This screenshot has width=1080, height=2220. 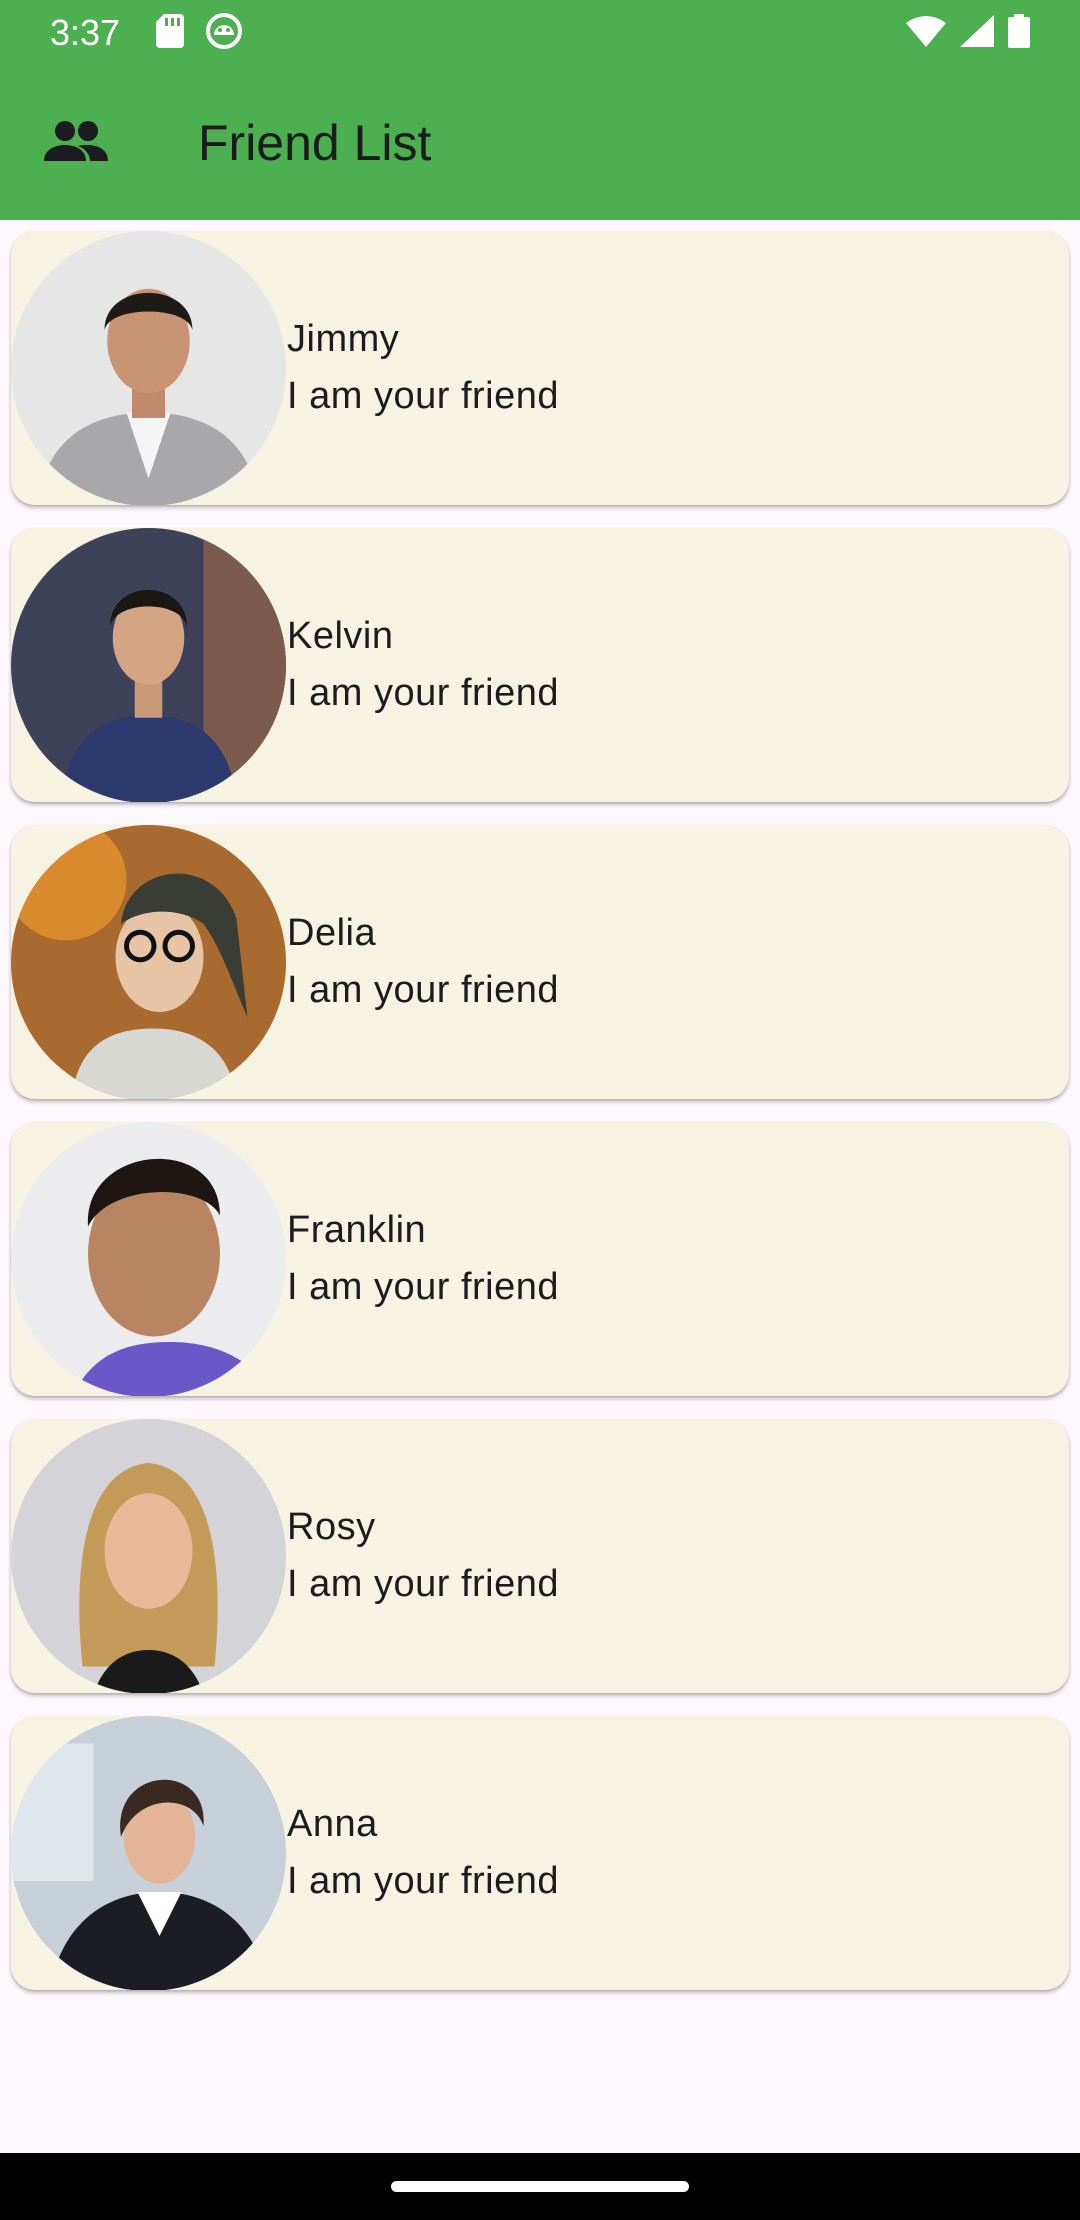 What do you see at coordinates (331, 1527) in the screenshot?
I see `friend-name: Rosy` at bounding box center [331, 1527].